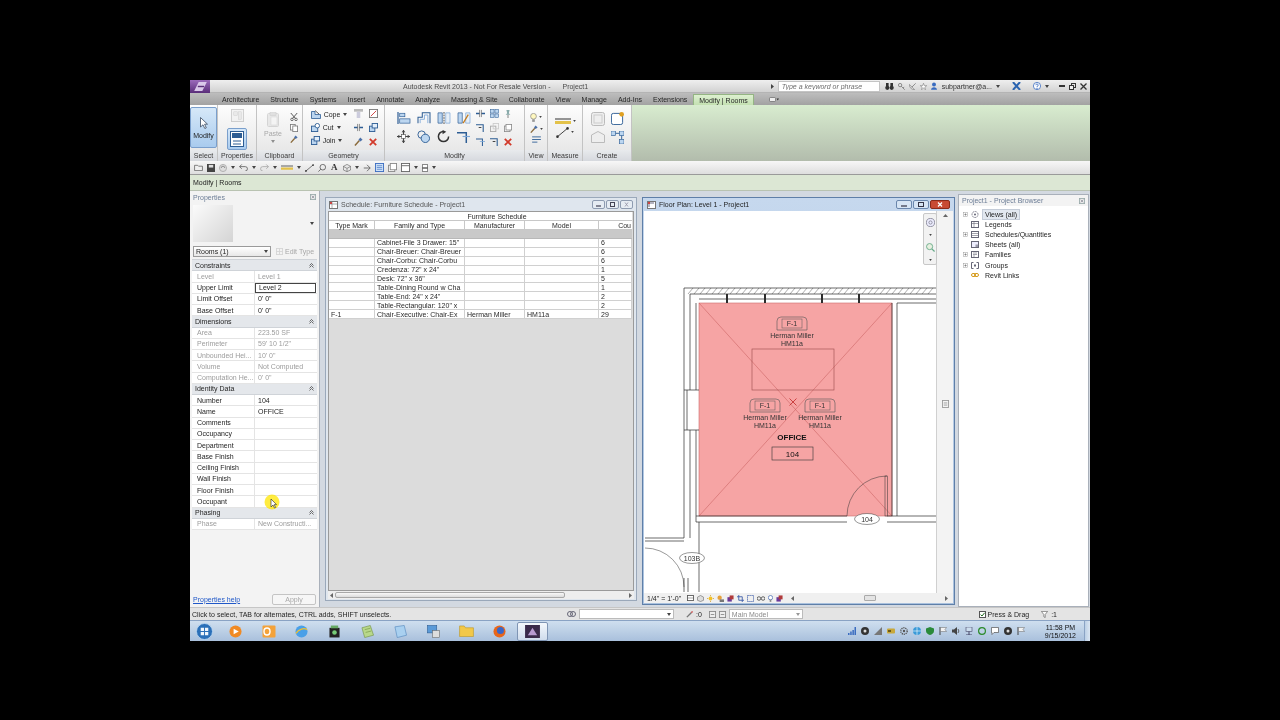 The width and height of the screenshot is (1280, 720). What do you see at coordinates (403, 136) in the screenshot?
I see `move-icon` at bounding box center [403, 136].